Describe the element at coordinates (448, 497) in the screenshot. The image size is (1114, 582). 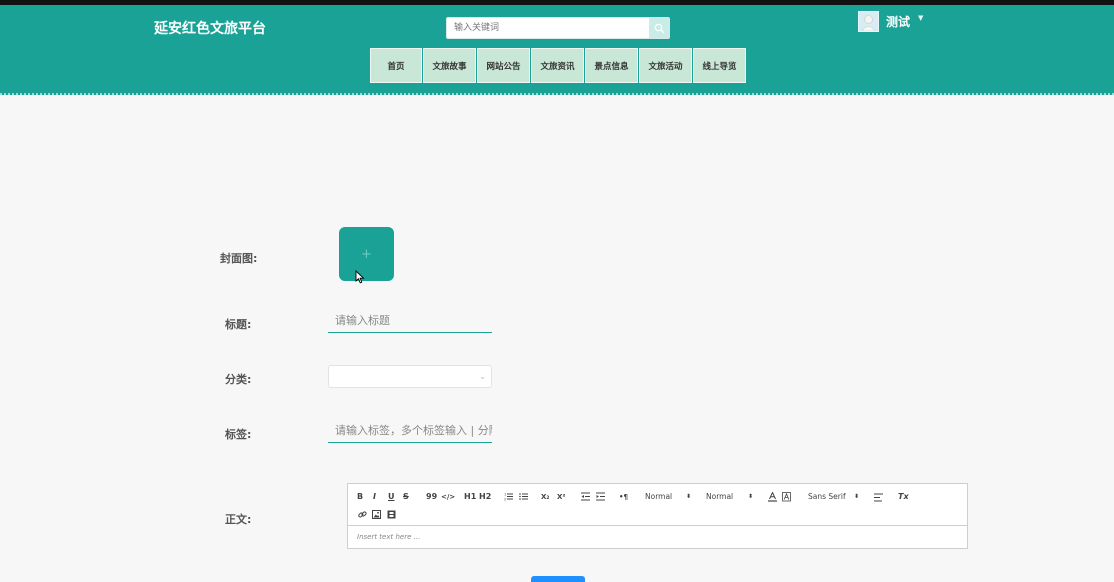
I see `code-button: </>` at that location.